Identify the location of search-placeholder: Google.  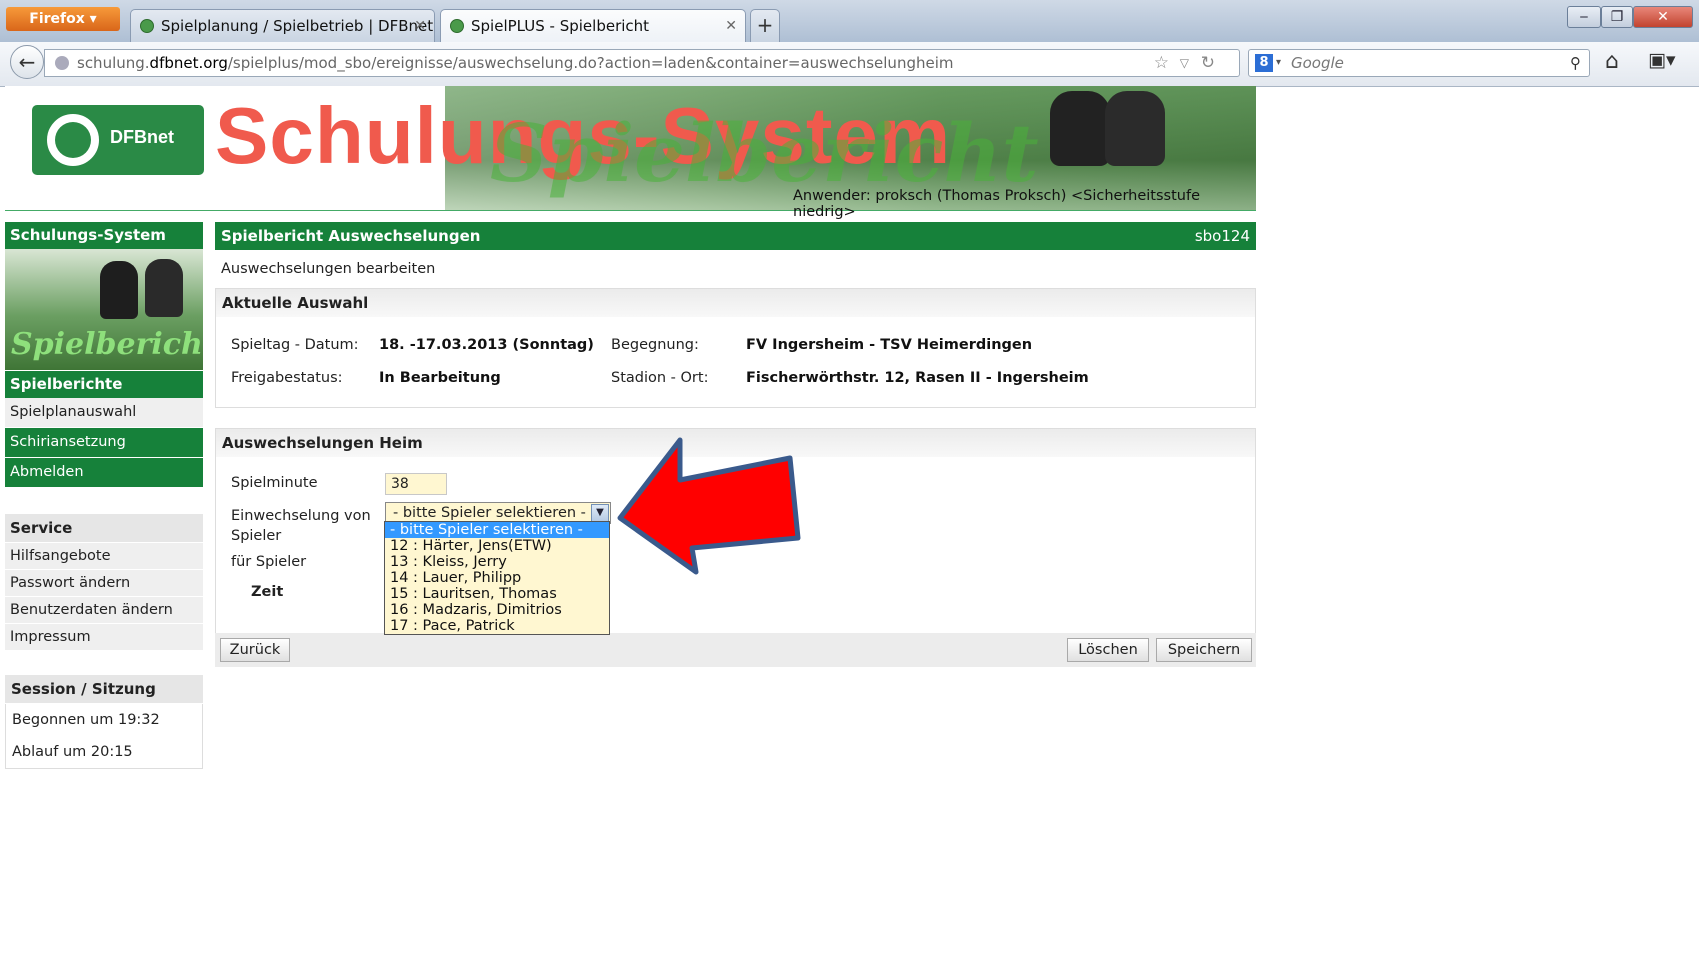
(1317, 63).